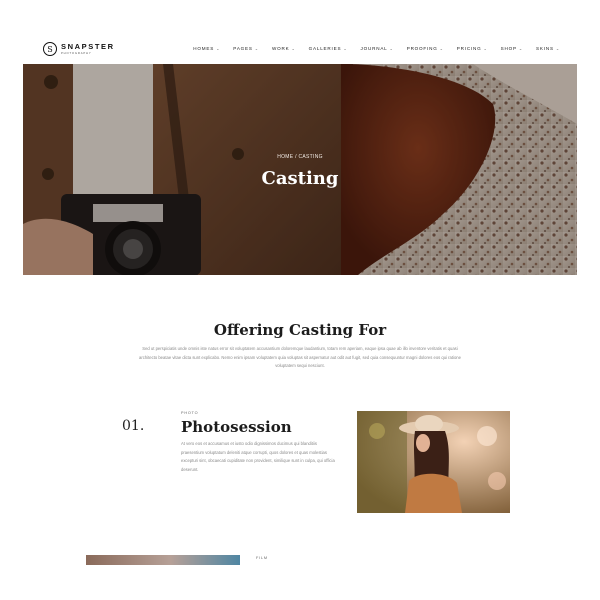 Image resolution: width=600 pixels, height=600 pixels. I want to click on brand-tagline: PHOTOGRAPHY, so click(76, 52).